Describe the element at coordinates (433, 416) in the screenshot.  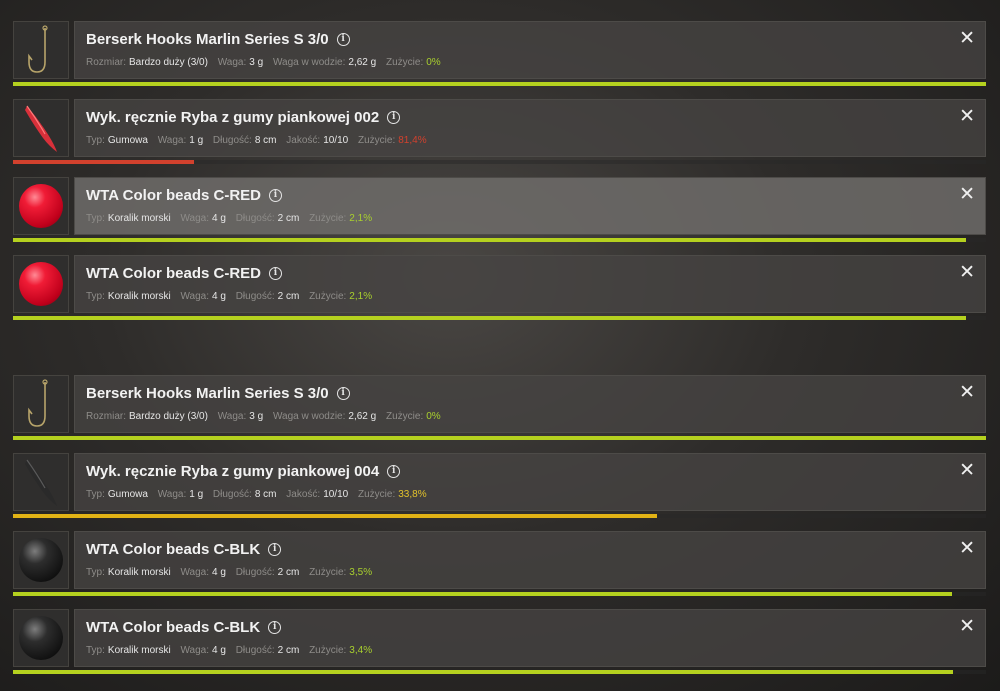
I see `wear-value: 0%` at that location.